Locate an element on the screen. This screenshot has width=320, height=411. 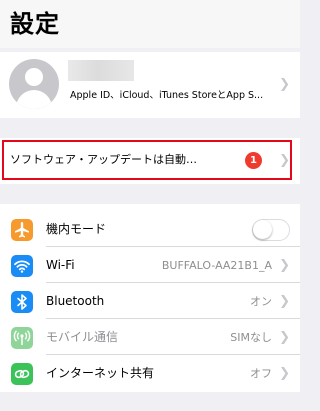
airplane-mode-label: 機内モード is located at coordinates (76, 229).